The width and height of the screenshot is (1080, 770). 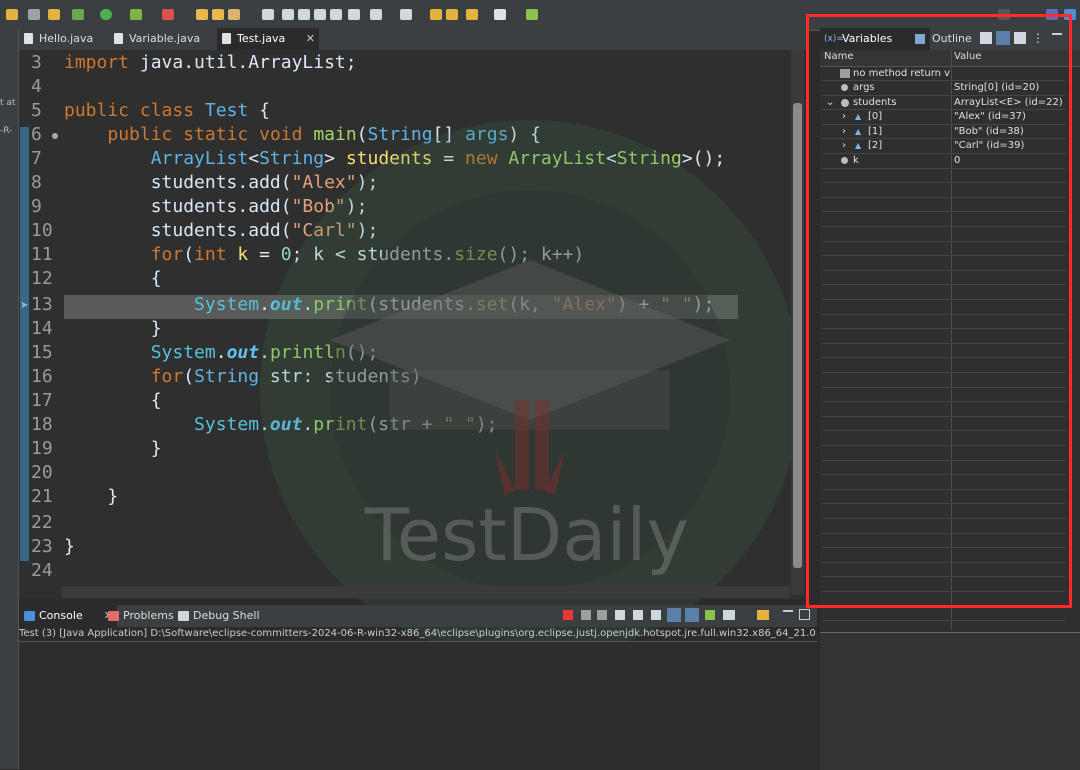 What do you see at coordinates (42, 496) in the screenshot?
I see `line-number: 21` at bounding box center [42, 496].